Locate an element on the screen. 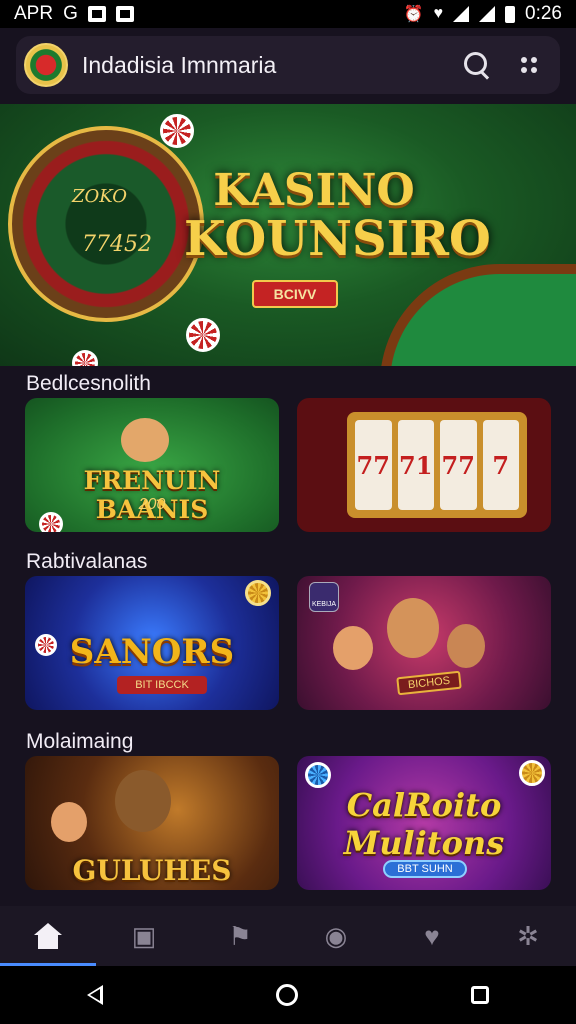  slot-reels: 77 71 77 7 is located at coordinates (437, 465).